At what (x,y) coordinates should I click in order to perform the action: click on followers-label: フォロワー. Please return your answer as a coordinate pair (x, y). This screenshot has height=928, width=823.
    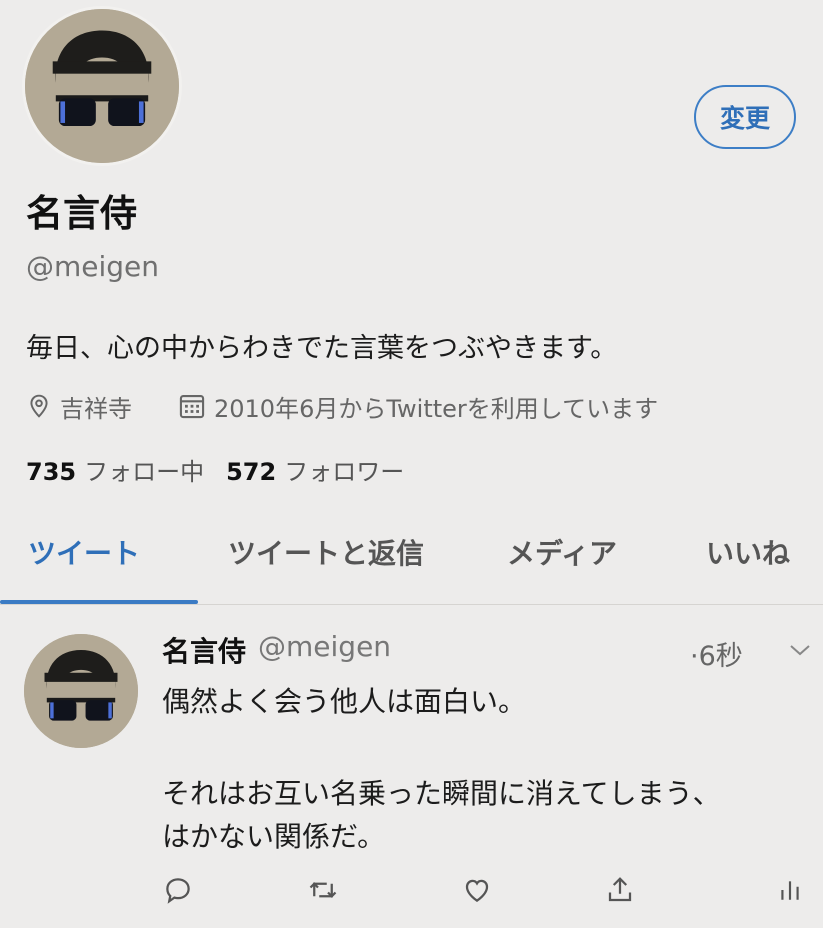
    Looking at the image, I should click on (344, 472).